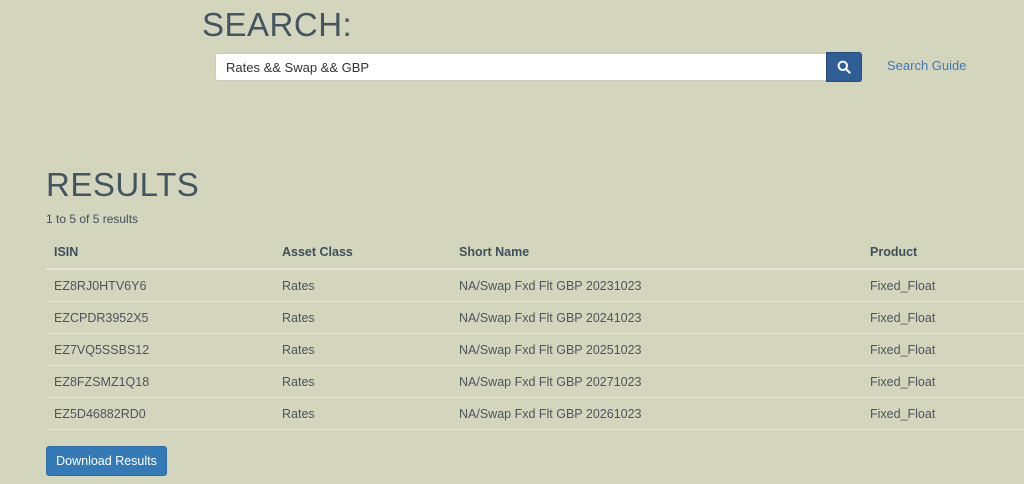 The width and height of the screenshot is (1024, 484). What do you see at coordinates (656, 381) in the screenshot?
I see `cell-short-name: NA/Swap Fxd Flt GBP 20271023` at bounding box center [656, 381].